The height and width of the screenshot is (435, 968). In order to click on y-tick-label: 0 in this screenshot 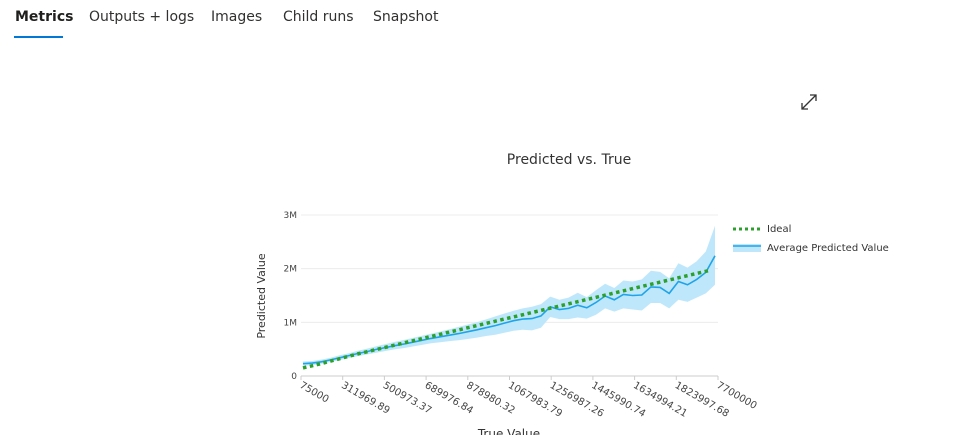, I will do `click(294, 377)`.